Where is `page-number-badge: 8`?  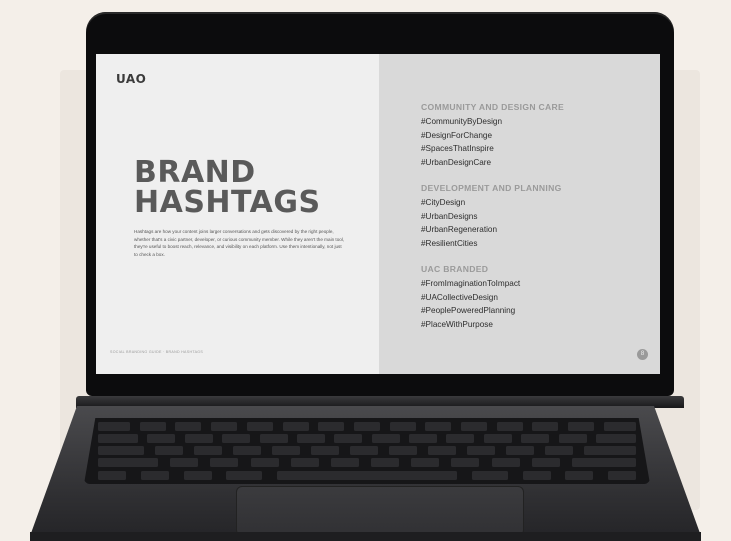
page-number-badge: 8 is located at coordinates (642, 354).